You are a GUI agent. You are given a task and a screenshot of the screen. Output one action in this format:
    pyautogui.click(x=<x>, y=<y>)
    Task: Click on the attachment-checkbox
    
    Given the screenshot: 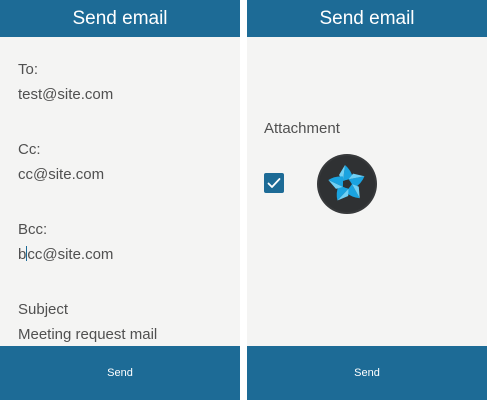 What is the action you would take?
    pyautogui.click(x=274, y=183)
    